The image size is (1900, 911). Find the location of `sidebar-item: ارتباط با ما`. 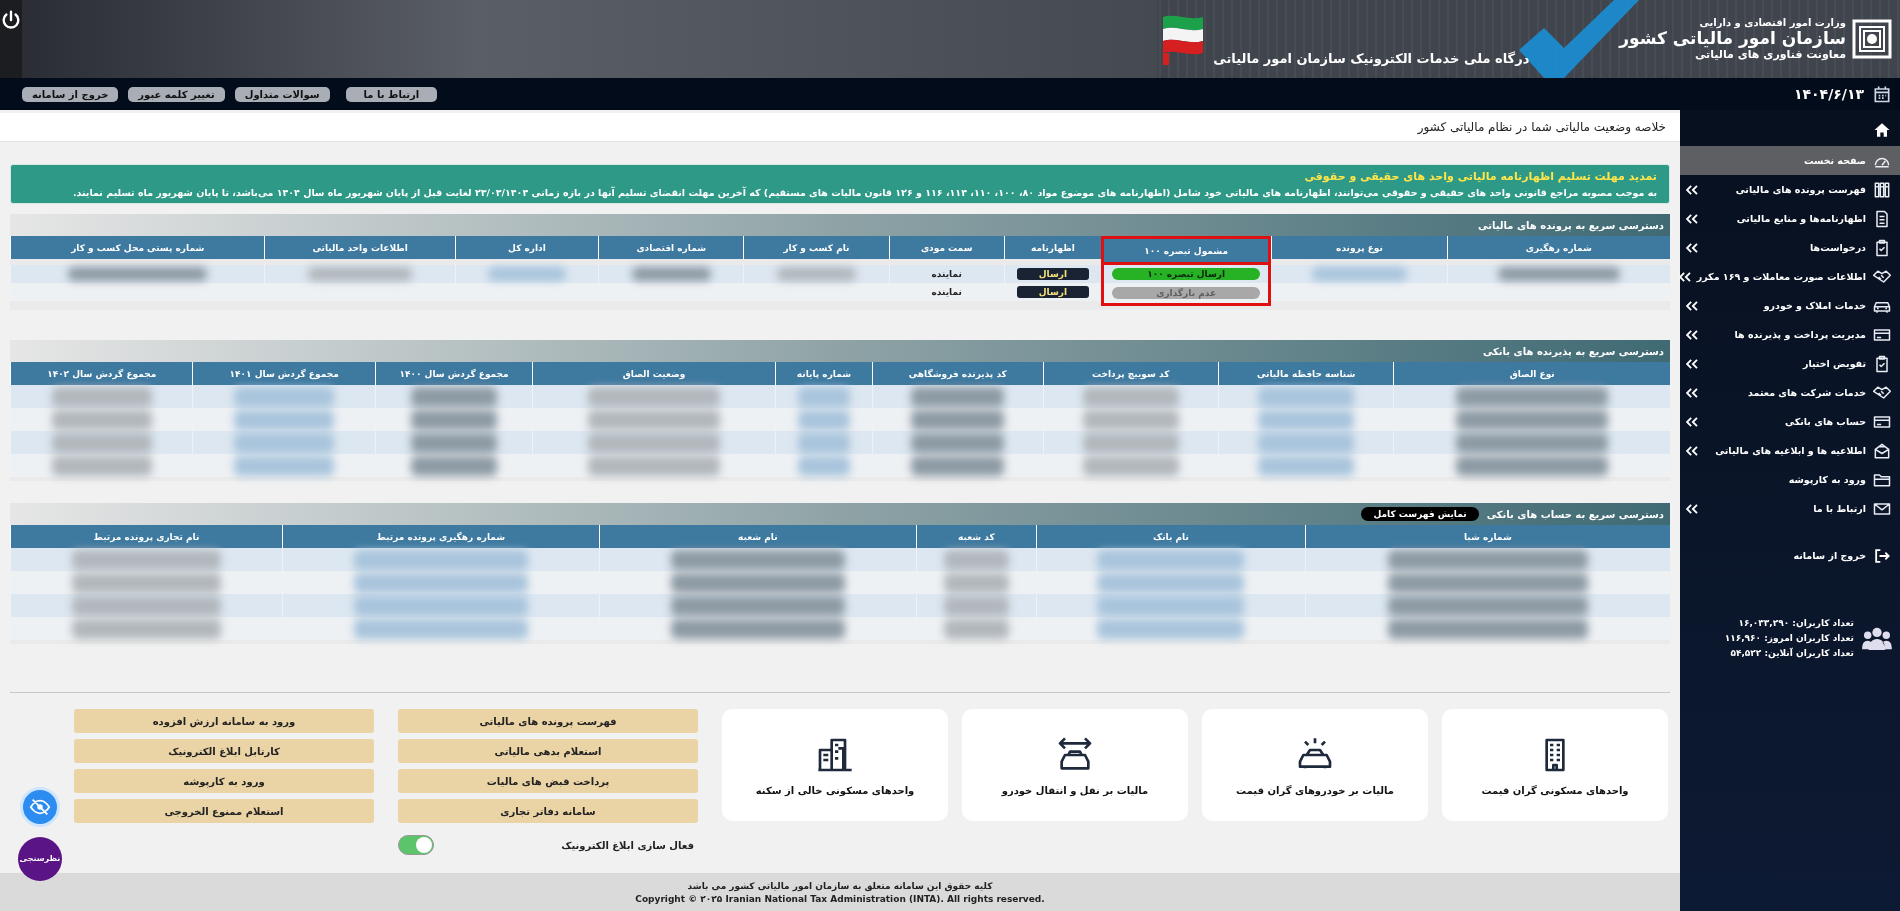

sidebar-item: ارتباط با ما is located at coordinates (1790, 508).